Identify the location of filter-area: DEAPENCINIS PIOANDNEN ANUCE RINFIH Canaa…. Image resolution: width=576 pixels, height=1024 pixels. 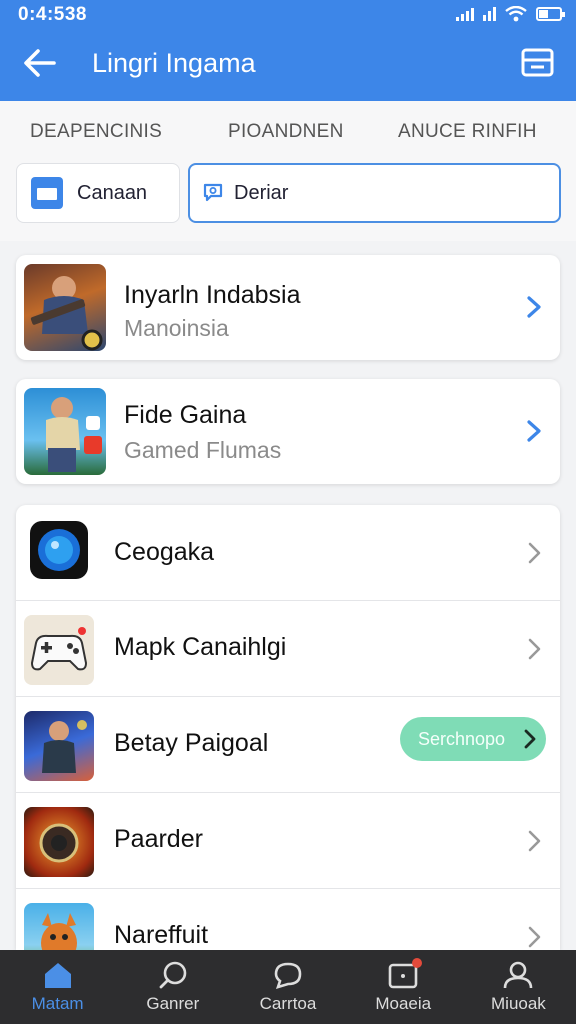
(288, 171).